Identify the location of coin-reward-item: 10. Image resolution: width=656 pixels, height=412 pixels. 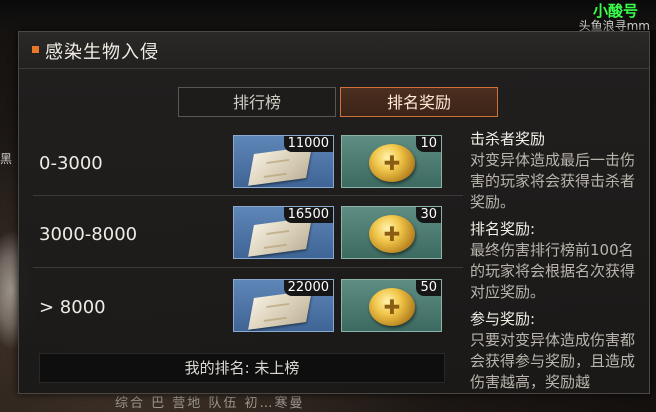
(391, 161).